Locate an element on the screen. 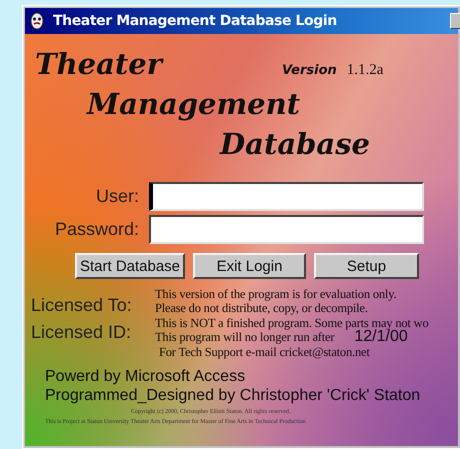  license-label: Licensed ID: is located at coordinates (81, 332).